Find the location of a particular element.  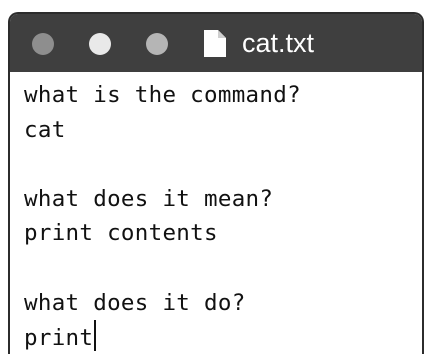

text-line: print contents is located at coordinates (162, 233).